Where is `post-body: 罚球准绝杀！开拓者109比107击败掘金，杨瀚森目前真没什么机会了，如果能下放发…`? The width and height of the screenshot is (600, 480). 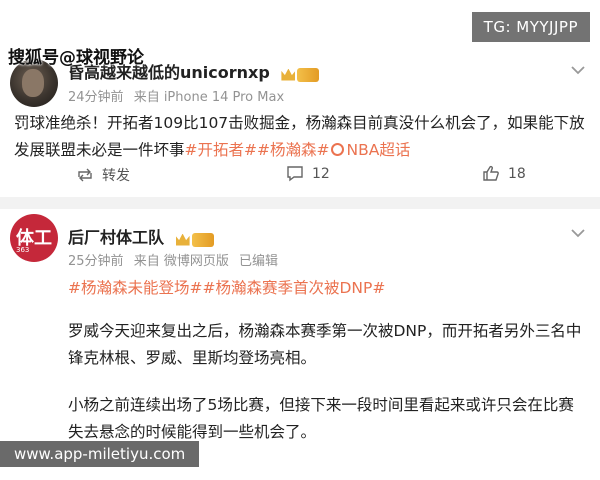
post-body: 罚球准绝杀！开拓者109比107击败掘金，杨瀚森目前真没什么机会了，如果能下放发… is located at coordinates (300, 137).